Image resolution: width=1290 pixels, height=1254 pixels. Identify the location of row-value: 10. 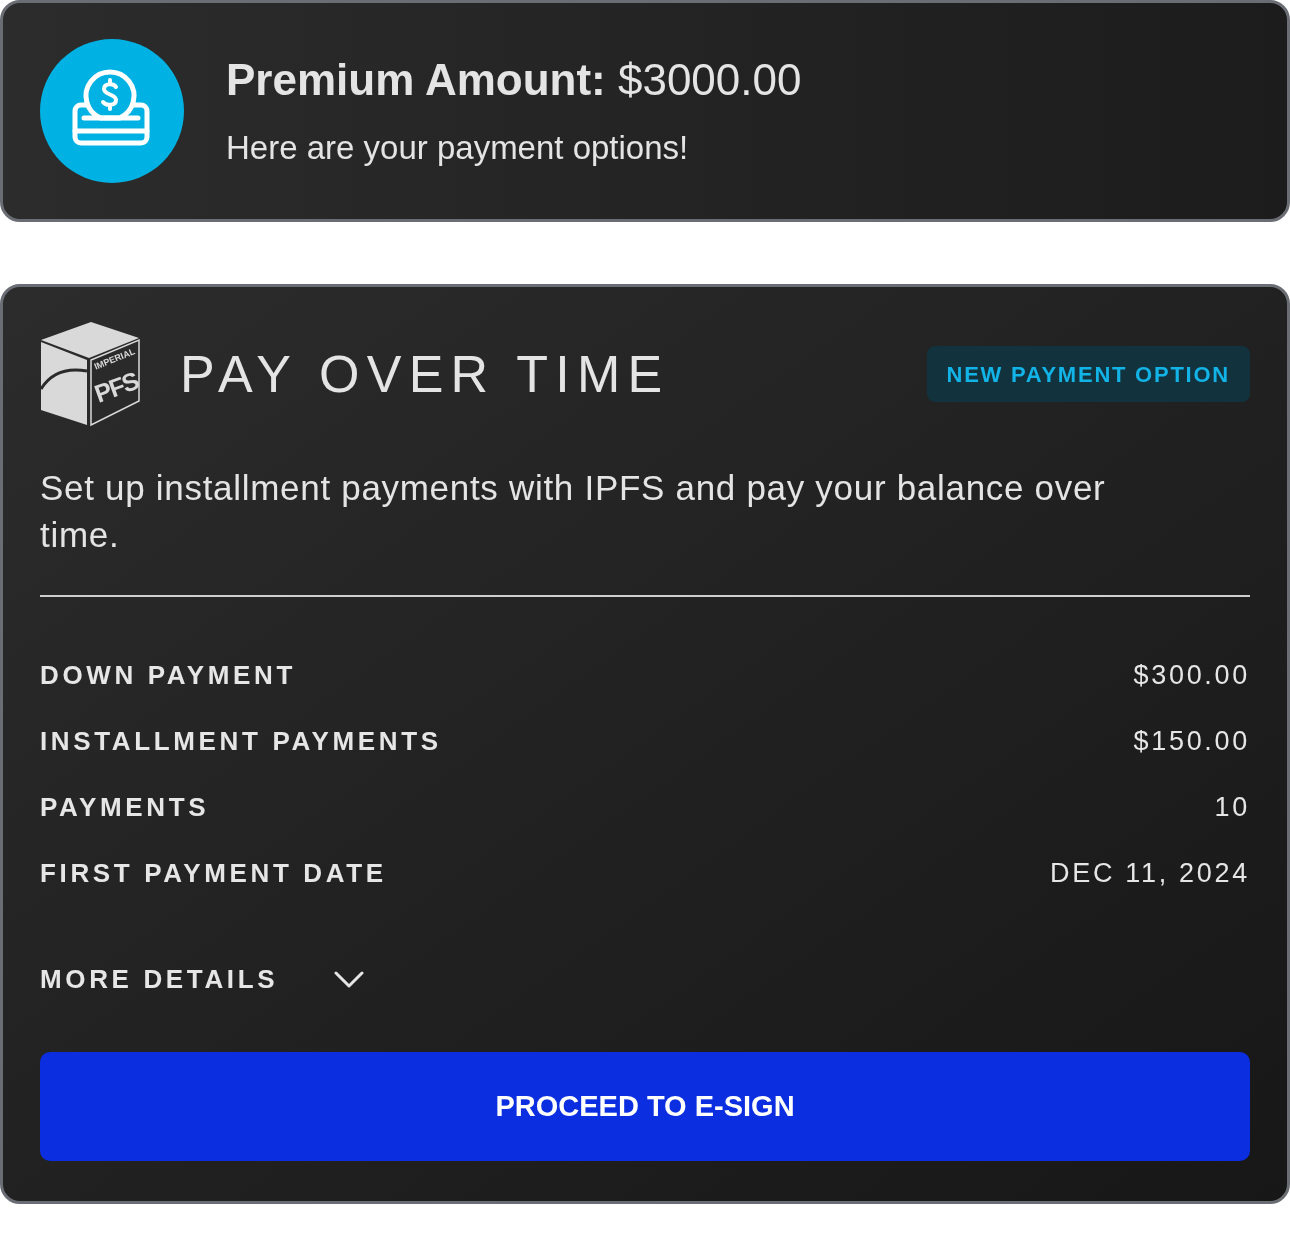
(1232, 807).